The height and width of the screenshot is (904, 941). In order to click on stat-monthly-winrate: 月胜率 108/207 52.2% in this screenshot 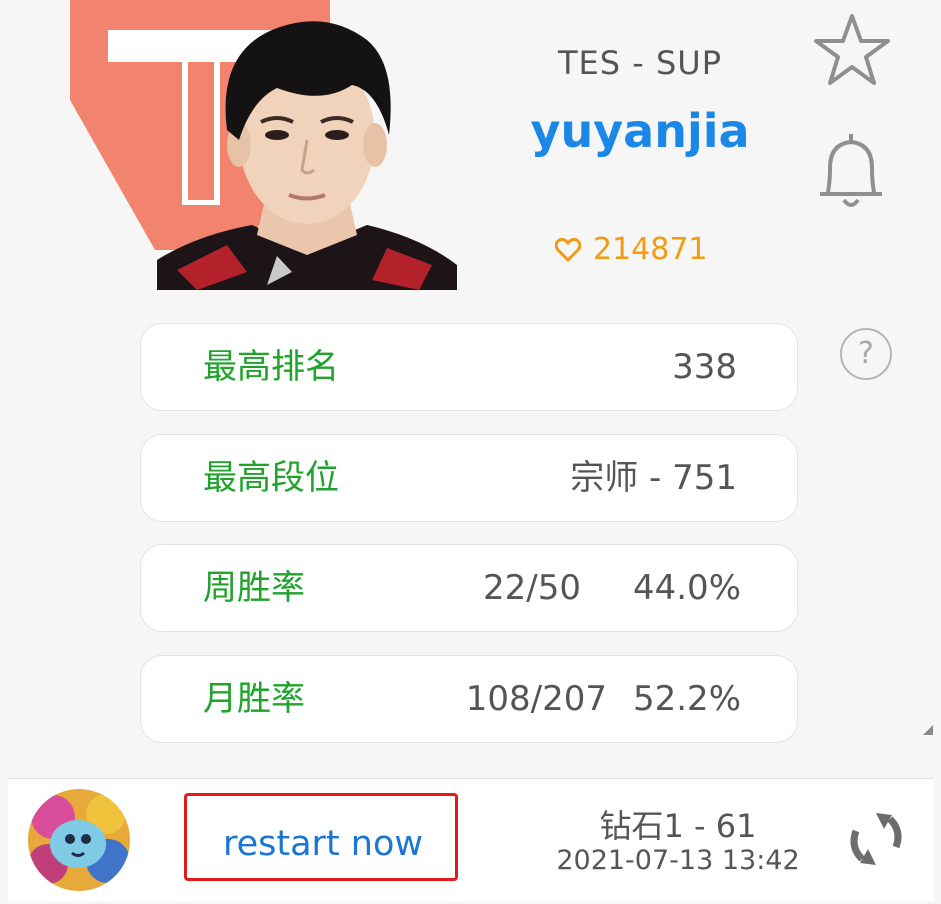, I will do `click(469, 699)`.